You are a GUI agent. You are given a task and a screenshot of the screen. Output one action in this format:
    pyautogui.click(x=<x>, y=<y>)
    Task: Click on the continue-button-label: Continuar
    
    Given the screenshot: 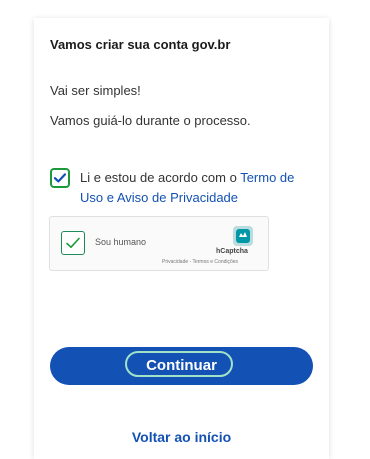 What is the action you would take?
    pyautogui.click(x=181, y=365)
    